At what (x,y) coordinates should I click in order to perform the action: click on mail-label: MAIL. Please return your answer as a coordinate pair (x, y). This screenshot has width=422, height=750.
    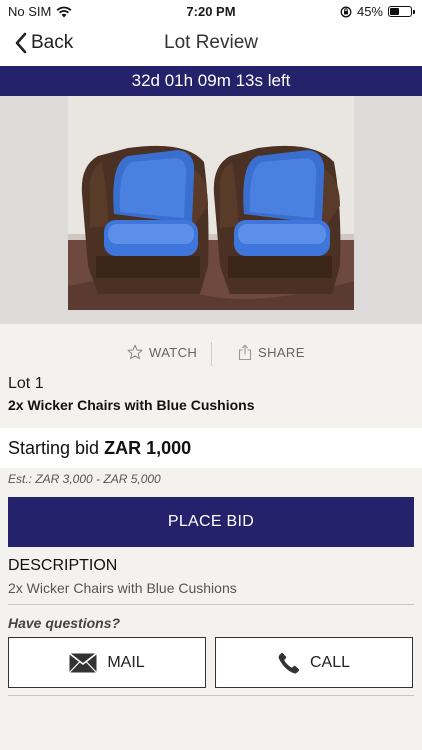
    Looking at the image, I should click on (126, 662).